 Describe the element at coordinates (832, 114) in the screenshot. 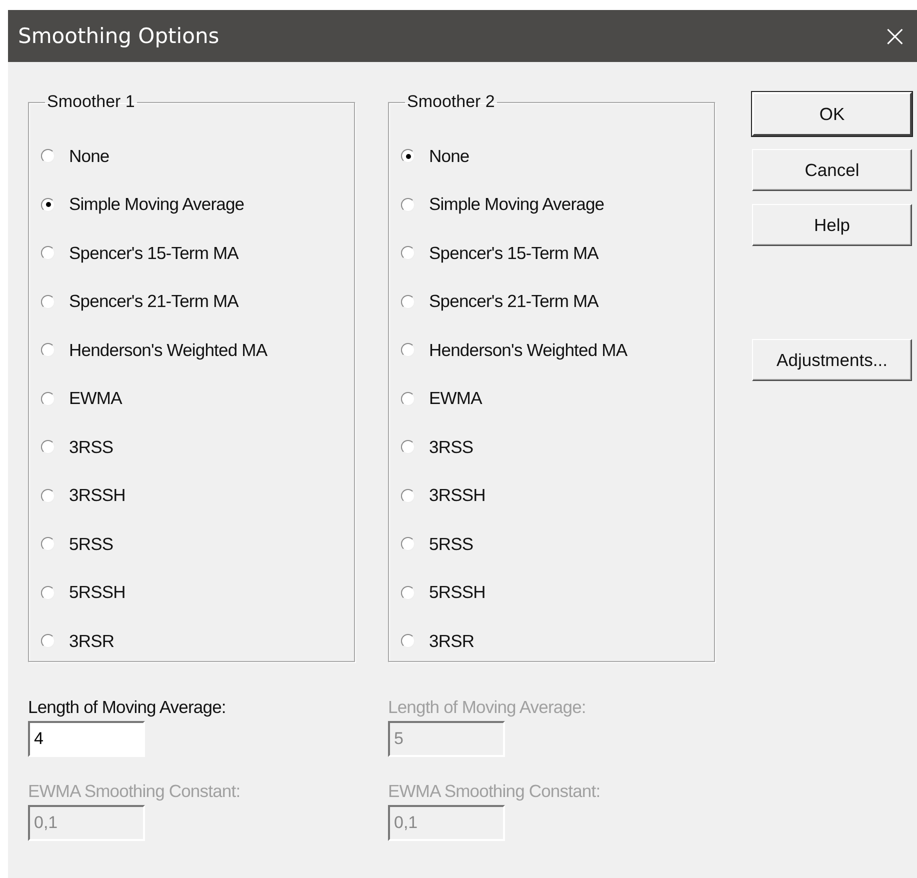

I see `dialog-button: OK` at that location.